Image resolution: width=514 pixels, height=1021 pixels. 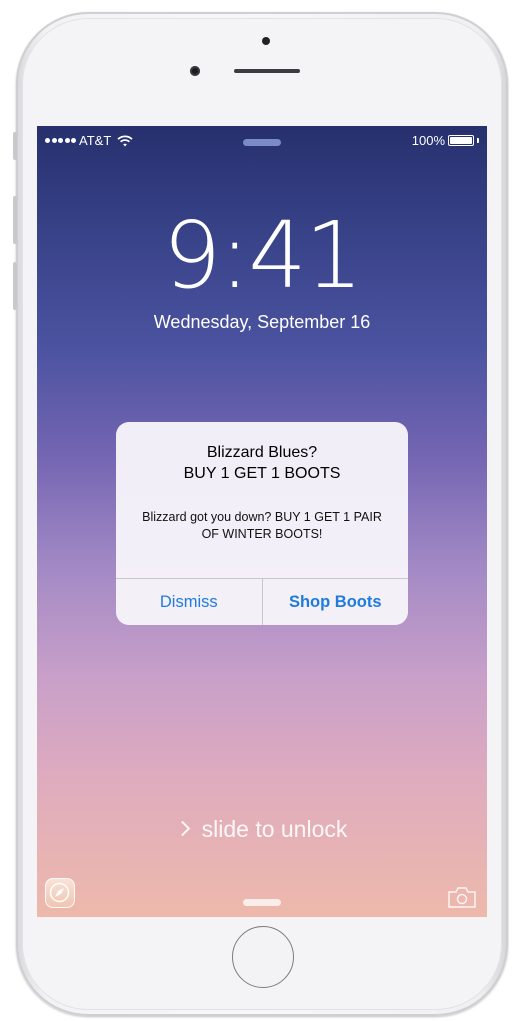 I want to click on notification-center-grabber, so click(x=262, y=142).